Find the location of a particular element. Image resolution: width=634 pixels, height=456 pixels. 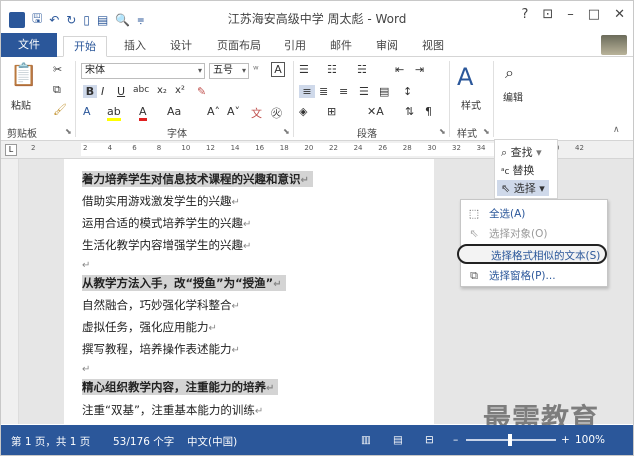

shading-icon: ◈ is located at coordinates (303, 111).